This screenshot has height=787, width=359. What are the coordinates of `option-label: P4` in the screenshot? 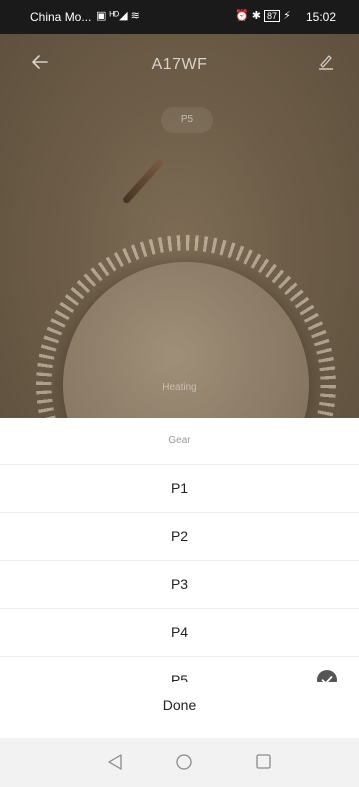 It's located at (179, 632).